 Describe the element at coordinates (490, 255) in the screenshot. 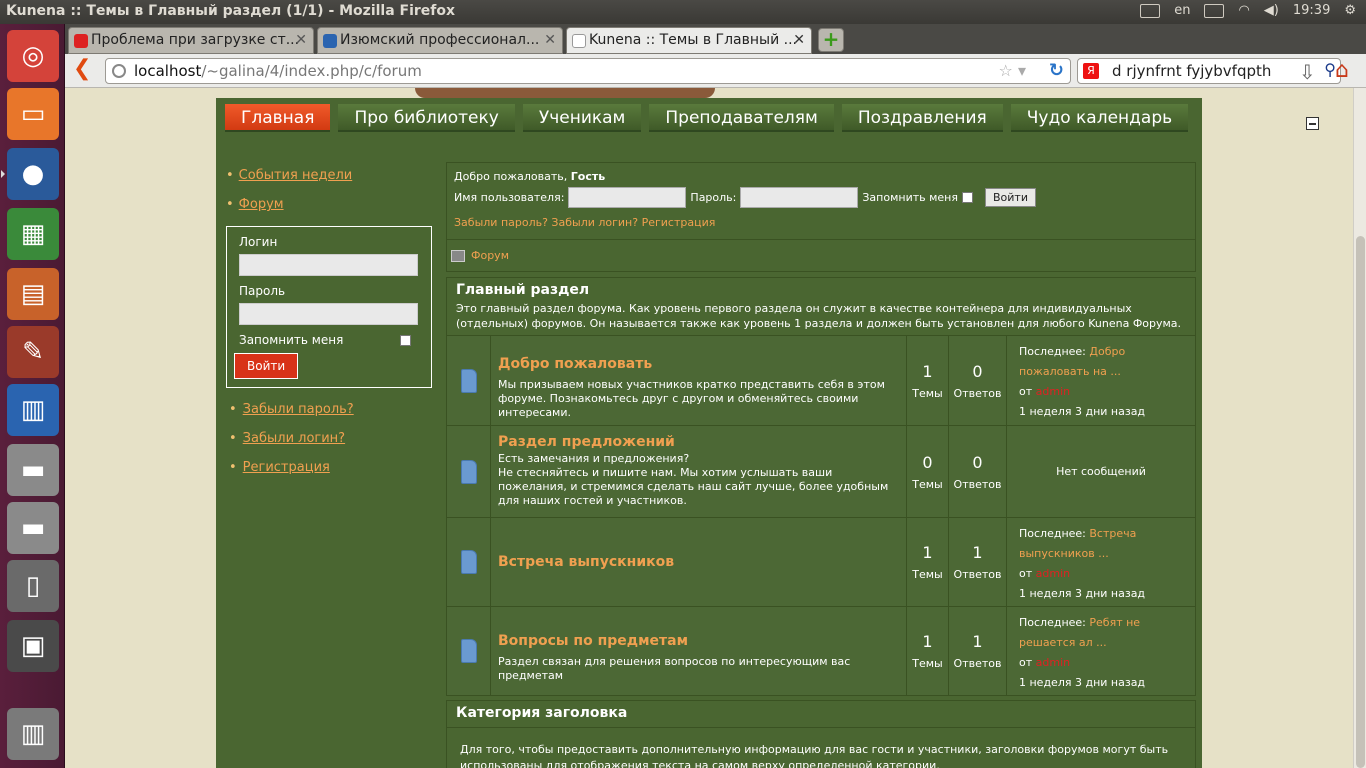

I see `breadcrumb-forum: Форум` at that location.